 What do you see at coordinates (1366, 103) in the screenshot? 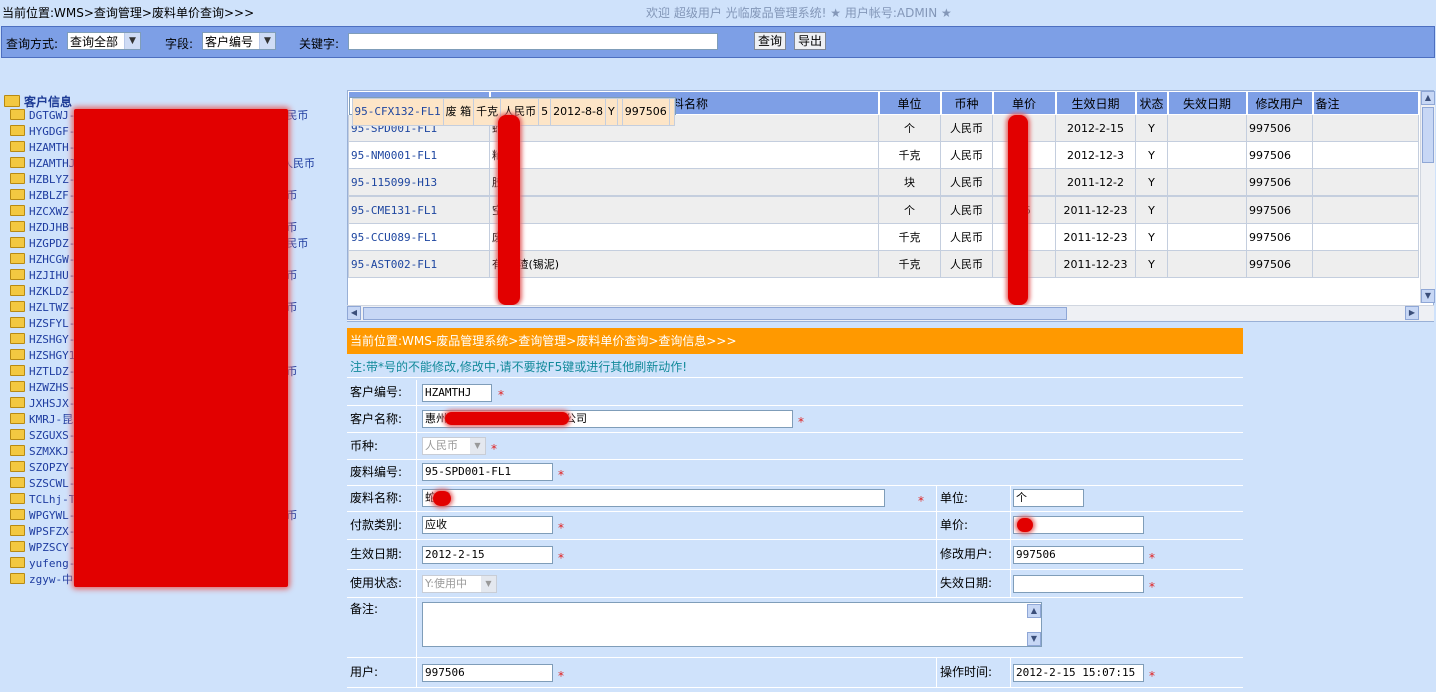
I see `column-header: 备注` at bounding box center [1366, 103].